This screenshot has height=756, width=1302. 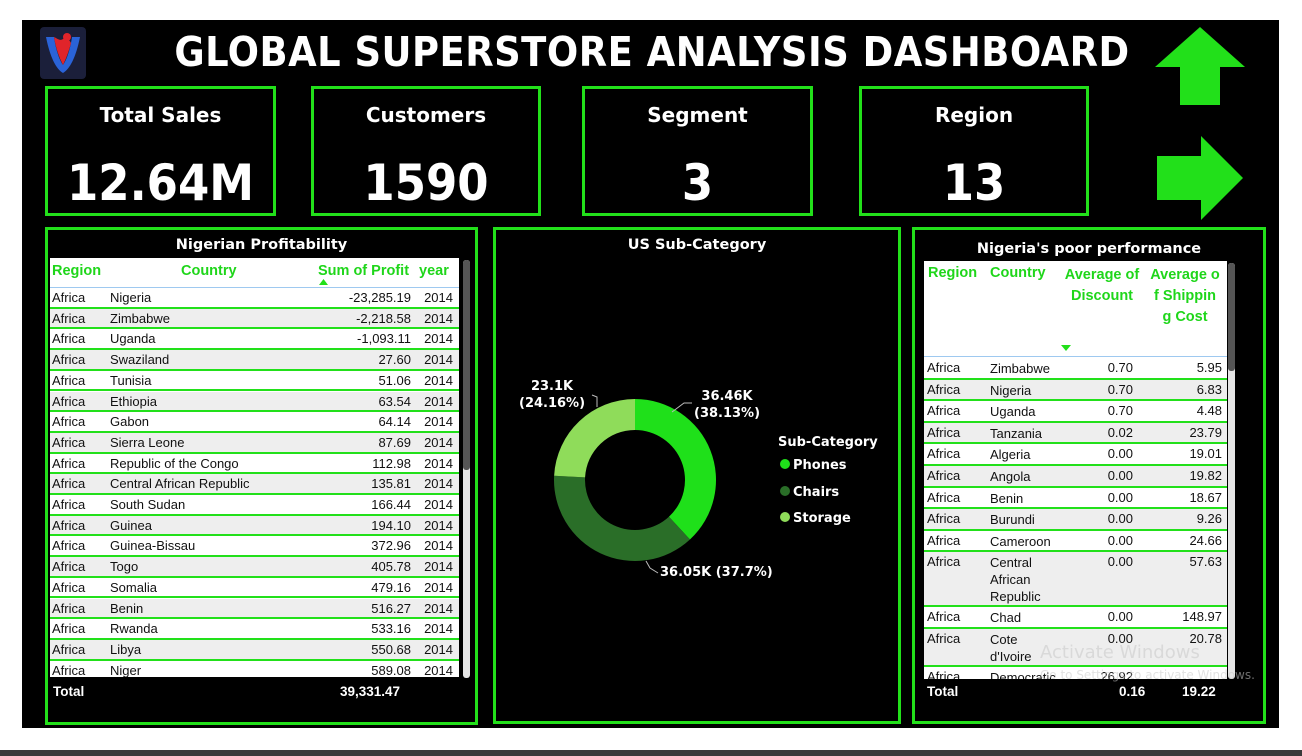 I want to click on table-row: Africa Somalia 479.16 2014, so click(x=254, y=588).